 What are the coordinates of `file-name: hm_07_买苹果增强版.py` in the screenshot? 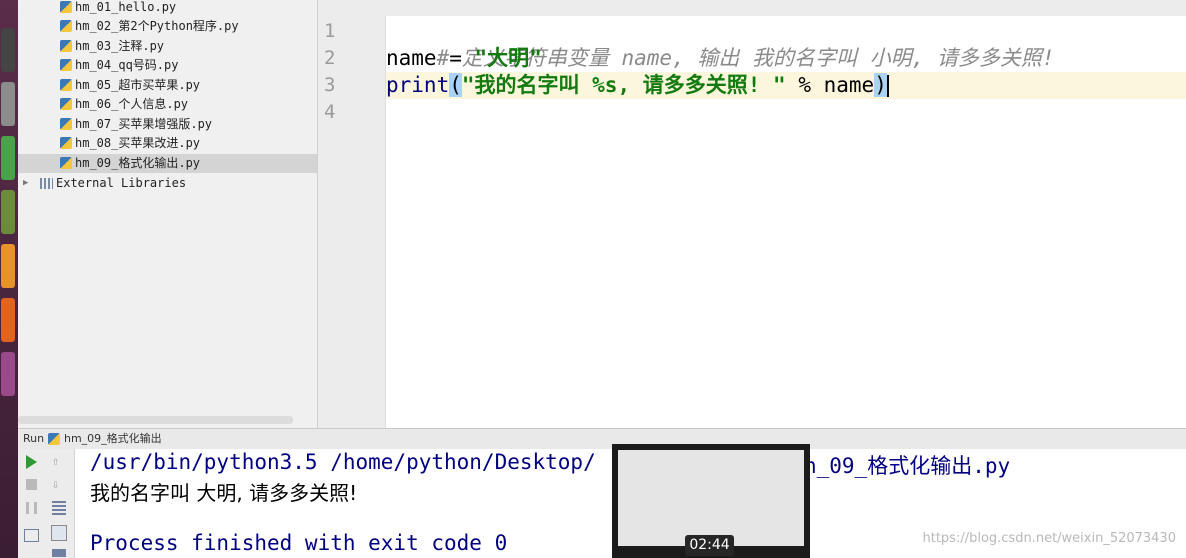 It's located at (144, 124).